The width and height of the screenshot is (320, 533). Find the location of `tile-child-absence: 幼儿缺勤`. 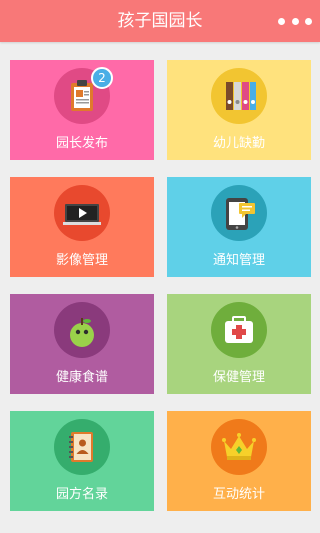

tile-child-absence: 幼儿缺勤 is located at coordinates (239, 110).